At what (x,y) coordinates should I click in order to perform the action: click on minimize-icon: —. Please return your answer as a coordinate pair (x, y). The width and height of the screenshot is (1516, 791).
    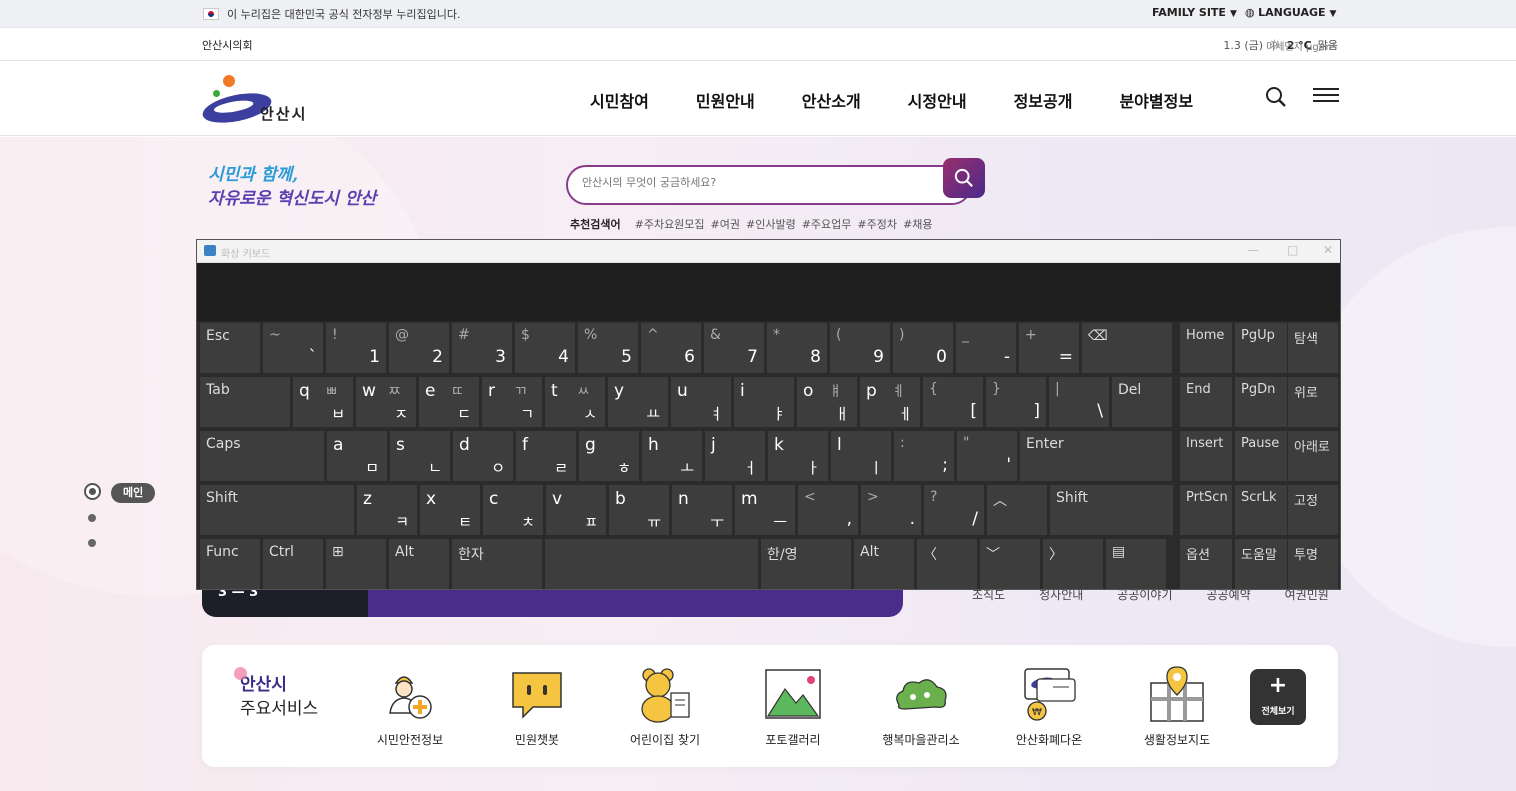
    Looking at the image, I should click on (1253, 250).